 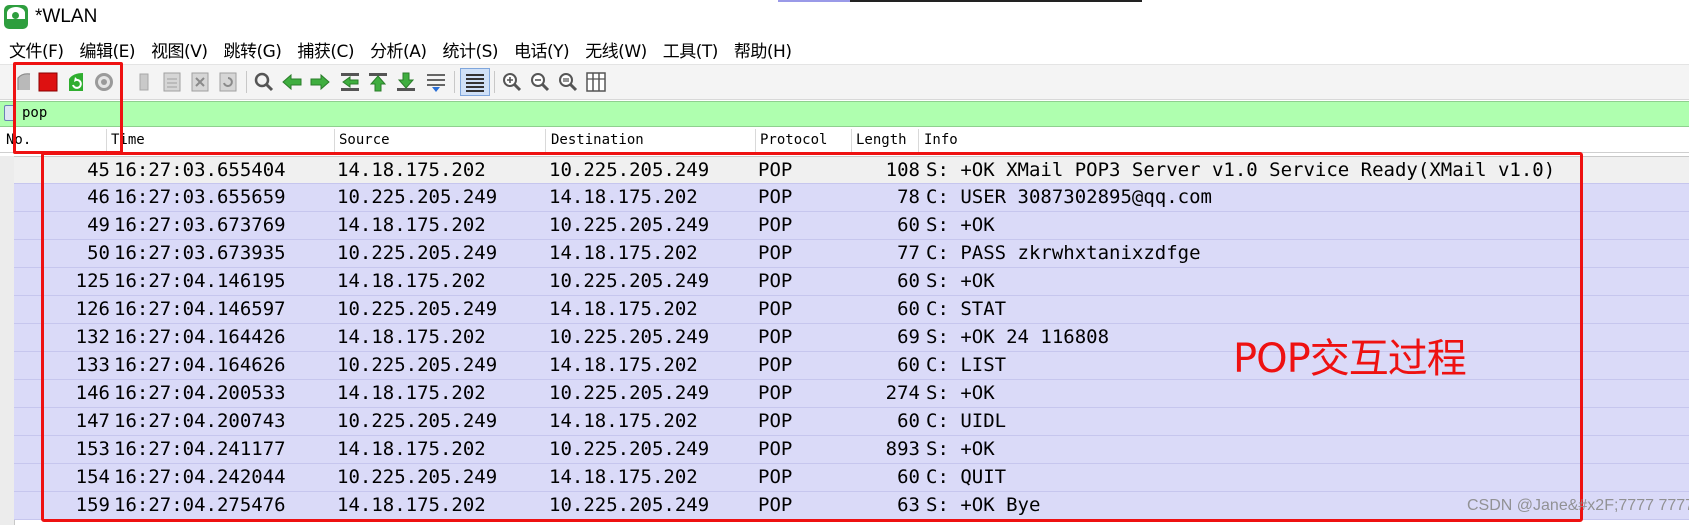 What do you see at coordinates (814, 1) in the screenshot?
I see `title-accent-bar` at bounding box center [814, 1].